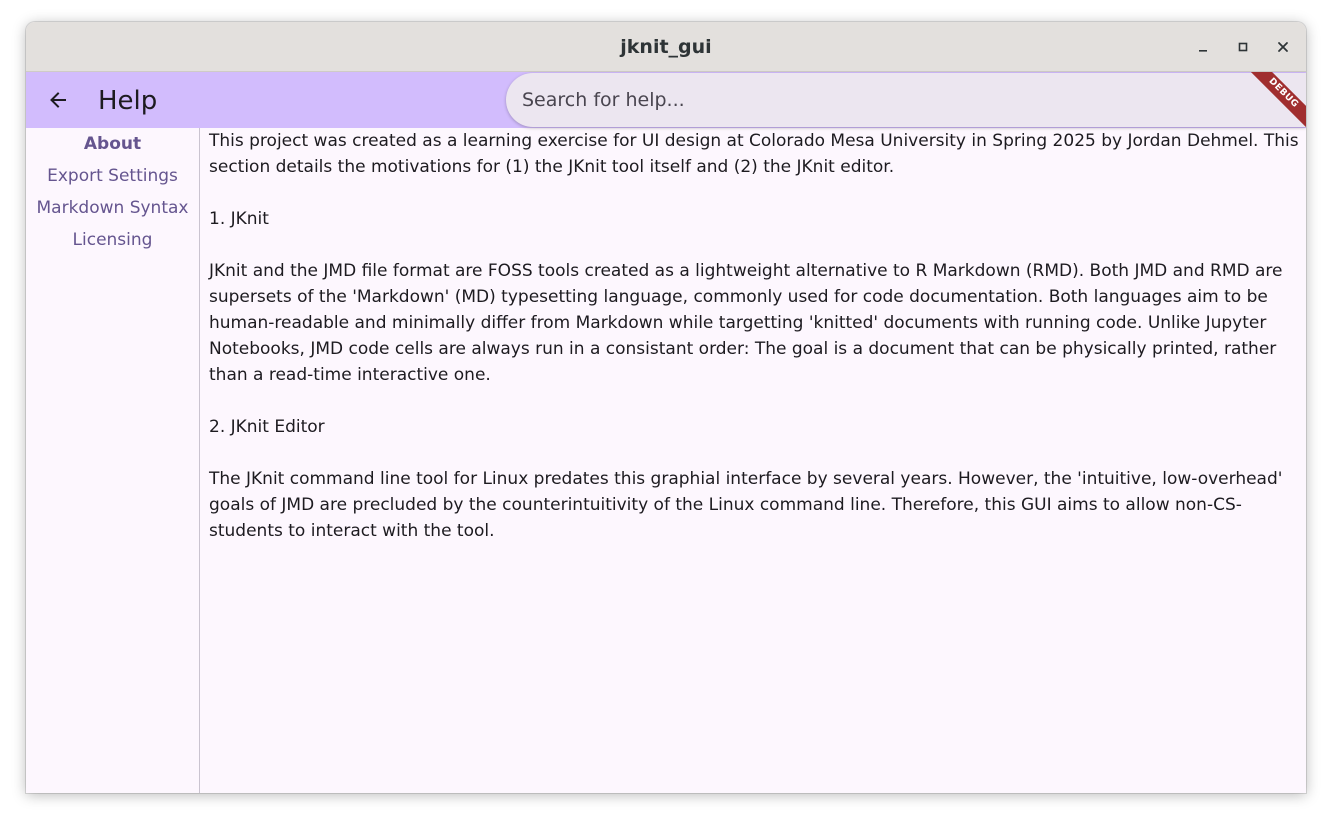 The image size is (1332, 821). I want to click on section-heading: 2. JKnit Editor, so click(267, 427).